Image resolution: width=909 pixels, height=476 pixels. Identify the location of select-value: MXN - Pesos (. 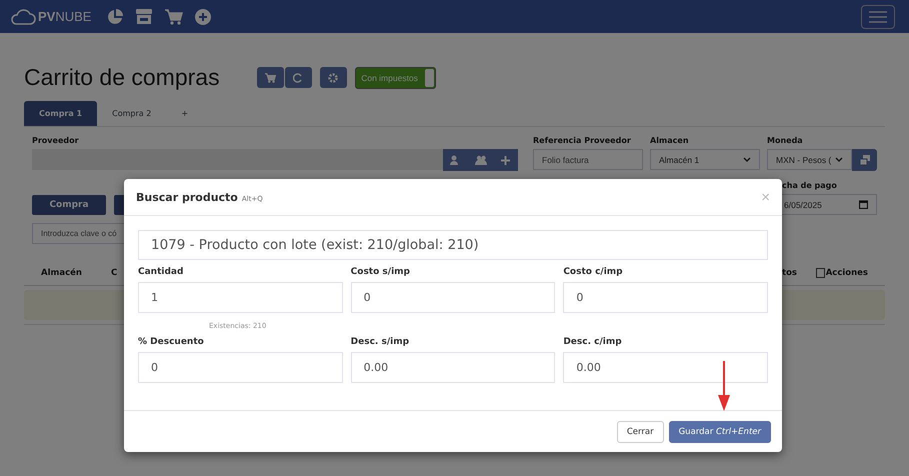
(804, 159).